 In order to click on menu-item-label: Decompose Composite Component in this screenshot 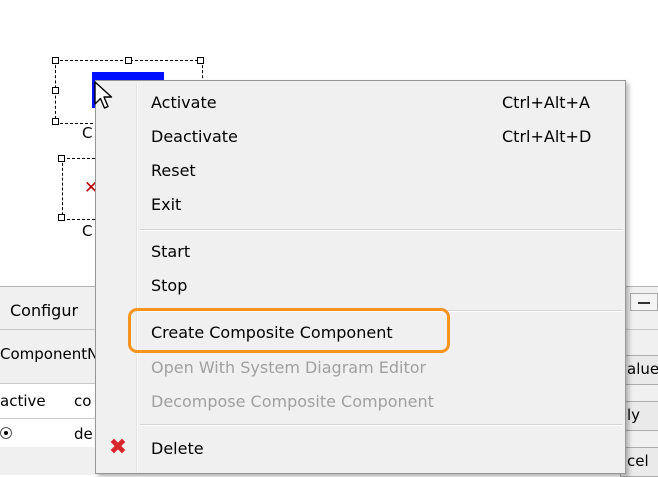, I will do `click(292, 401)`.